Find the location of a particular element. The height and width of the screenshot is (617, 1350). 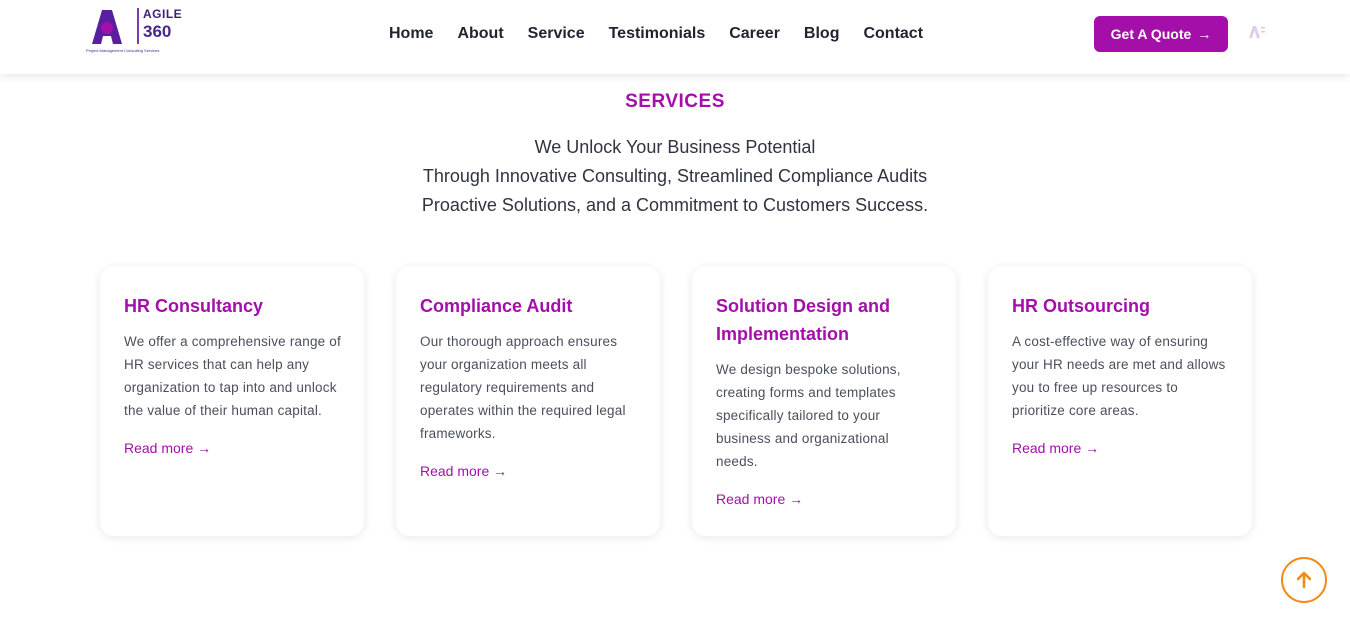

nav-contact: Contact is located at coordinates (893, 34).